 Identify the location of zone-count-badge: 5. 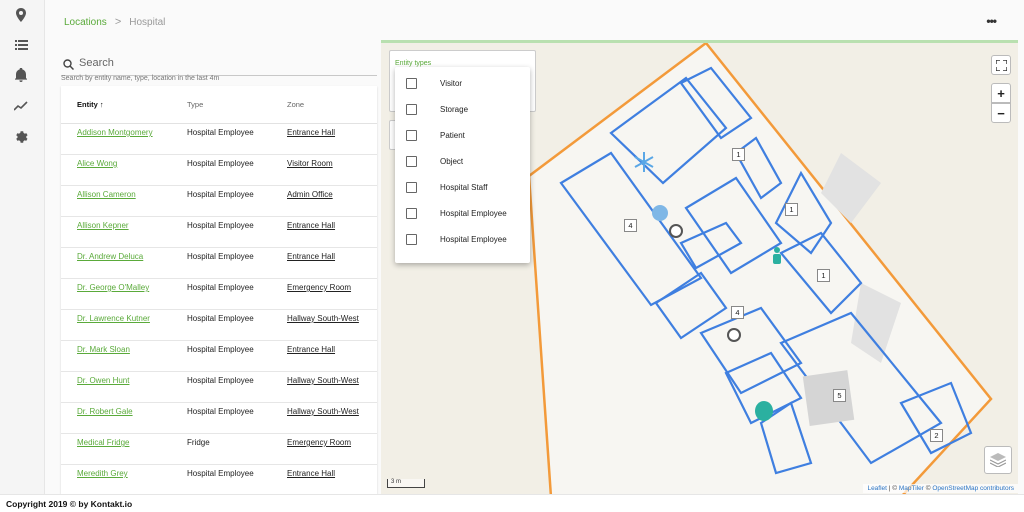
(839, 395).